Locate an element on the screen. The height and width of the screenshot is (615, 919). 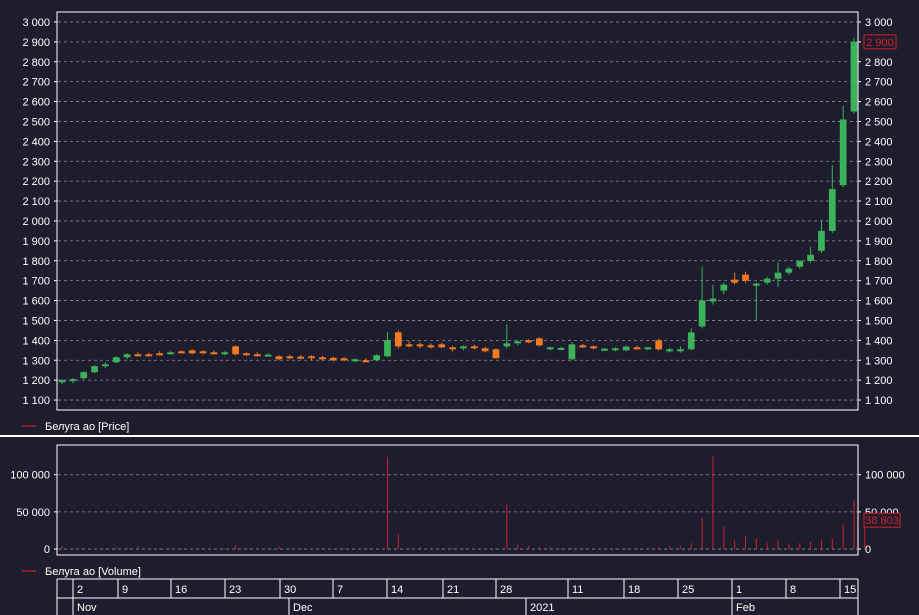
x-day-label: 18 is located at coordinates (634, 590).